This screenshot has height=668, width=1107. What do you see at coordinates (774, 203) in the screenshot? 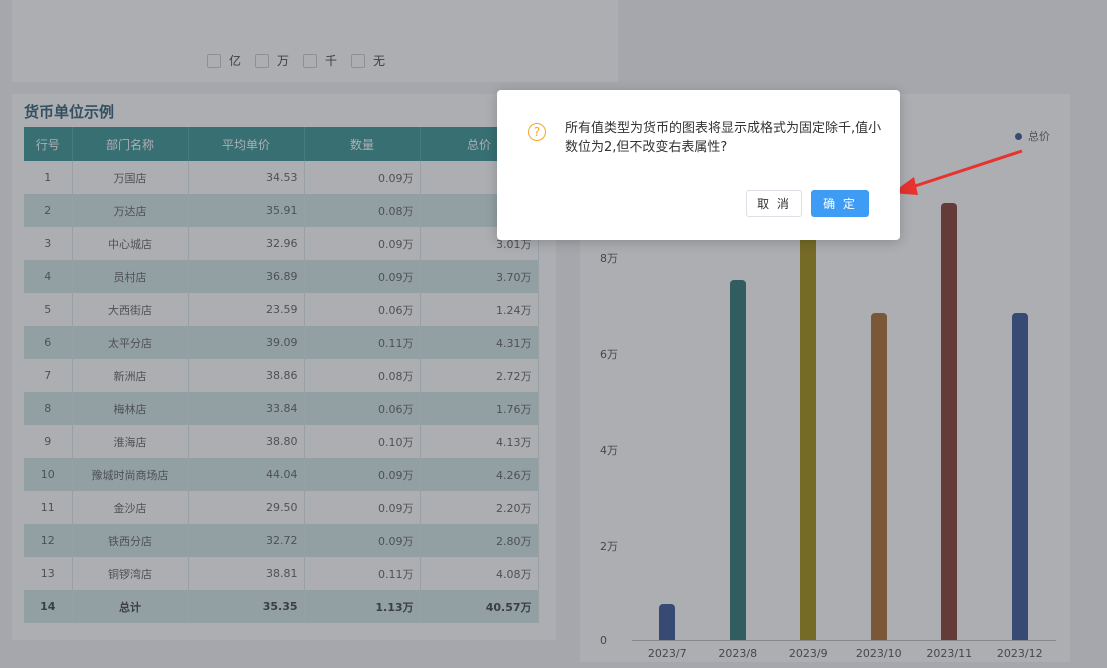
I see `cancel-button: 取 消` at bounding box center [774, 203].